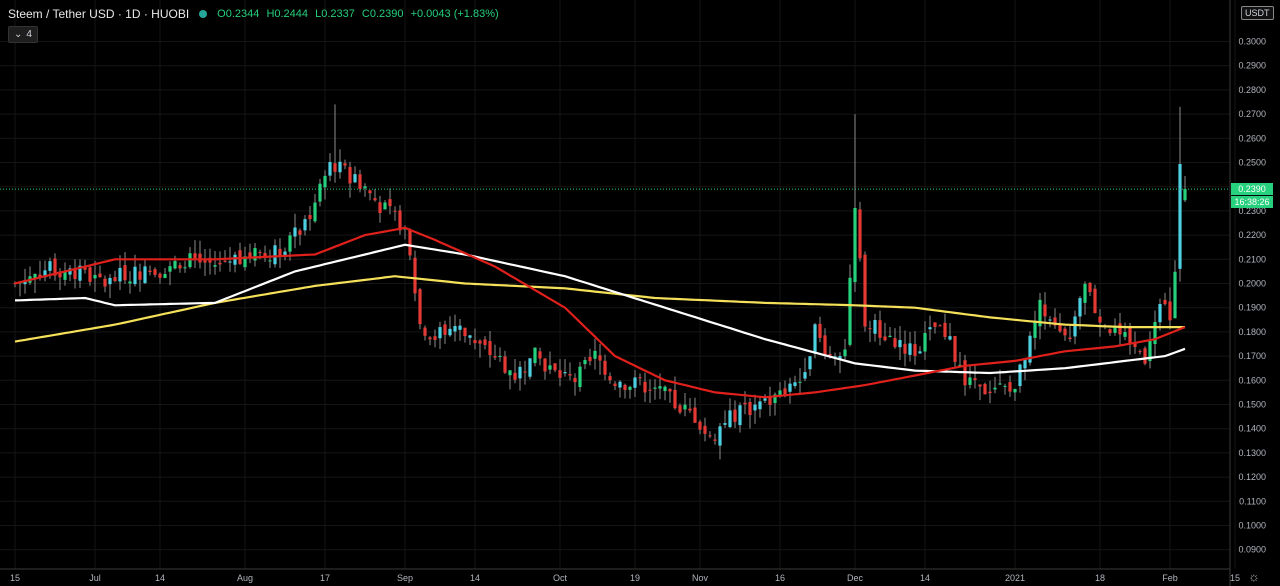  I want to click on indicators-toggle-button: ⌄ 4, so click(23, 34).